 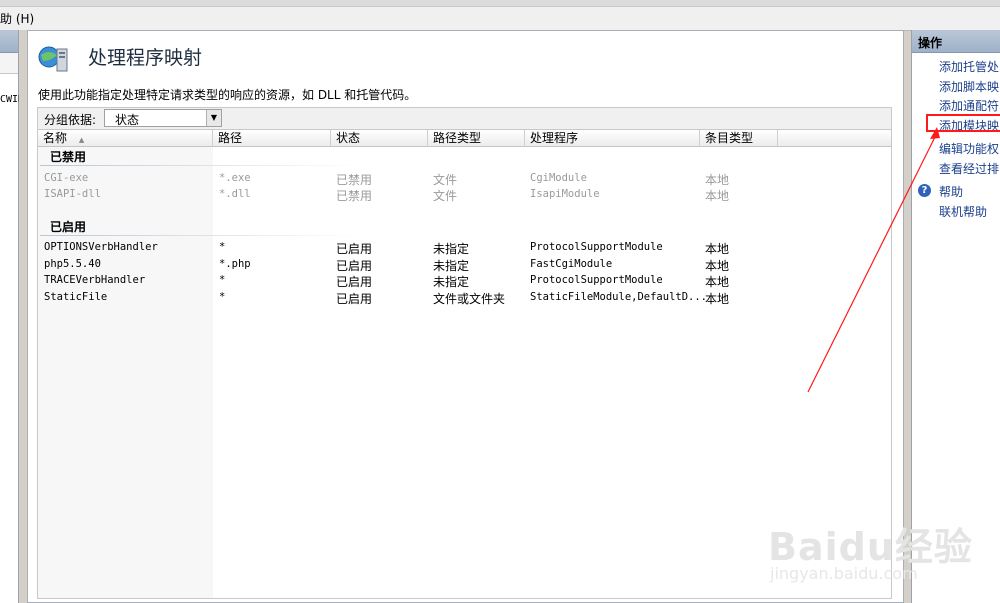 I want to click on title-bar-edge, so click(x=500, y=3).